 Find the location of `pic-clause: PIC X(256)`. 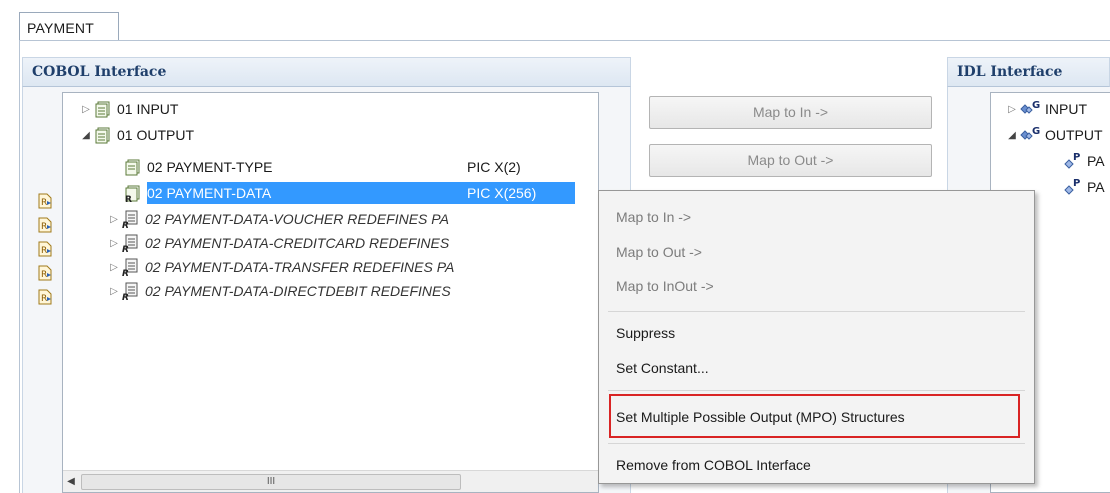

pic-clause: PIC X(256) is located at coordinates (502, 193).